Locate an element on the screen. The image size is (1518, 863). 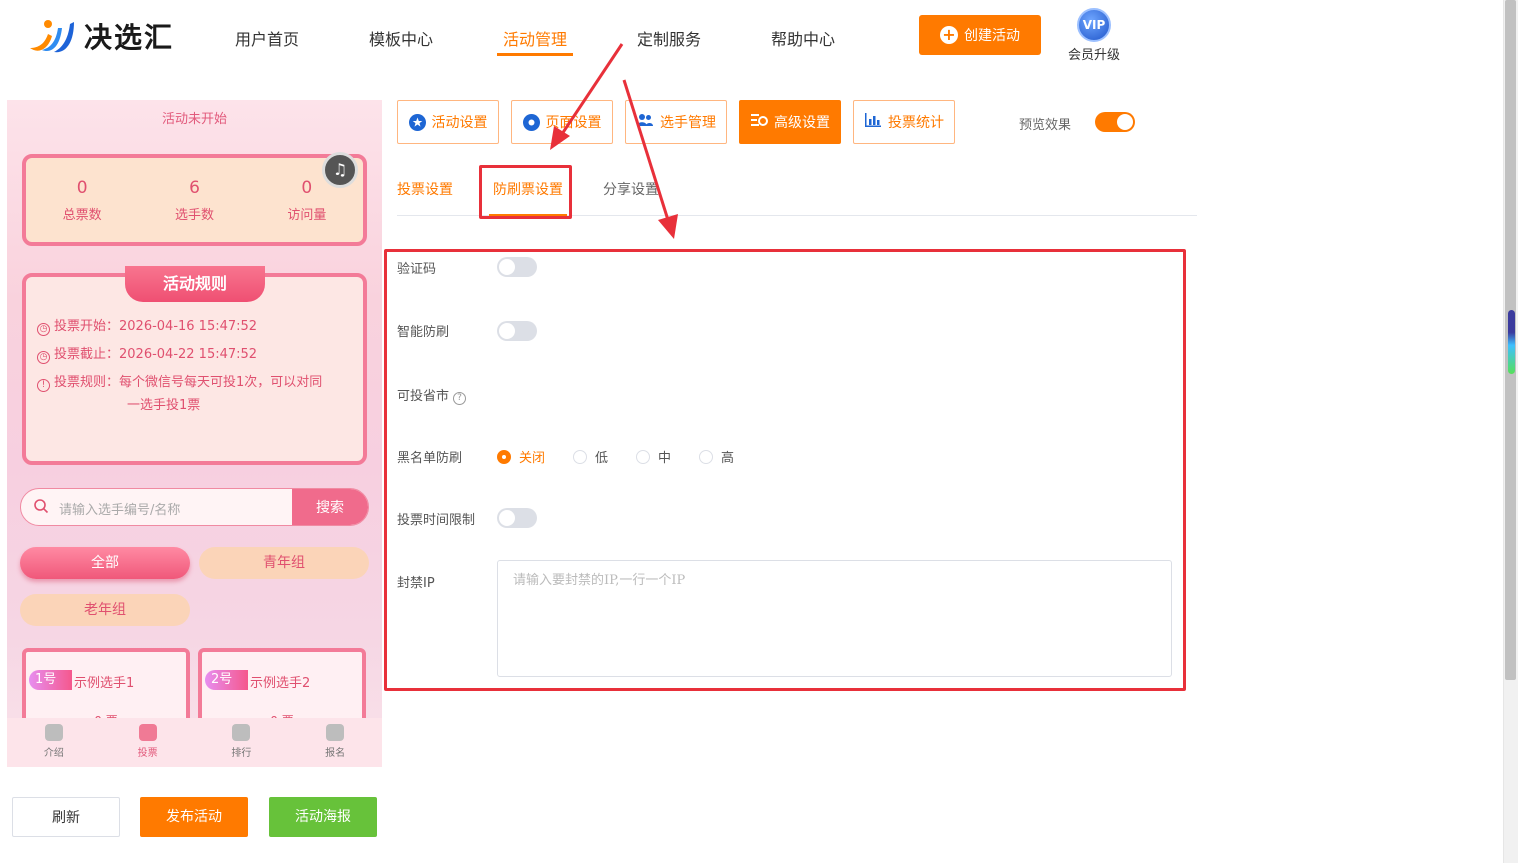
rule-end: ◷ 投票截止：2026-04-22 15:47:52 is located at coordinates (147, 354).